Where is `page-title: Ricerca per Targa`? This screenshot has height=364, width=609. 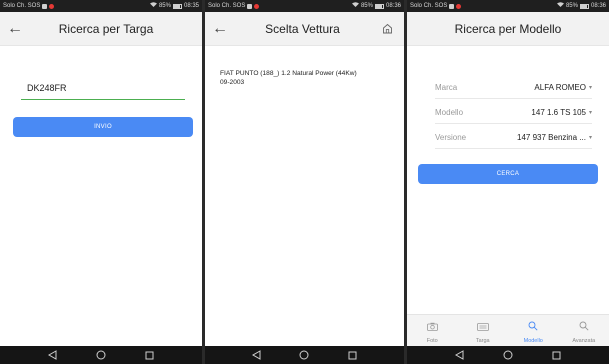
page-title: Ricerca per Targa is located at coordinates (106, 28).